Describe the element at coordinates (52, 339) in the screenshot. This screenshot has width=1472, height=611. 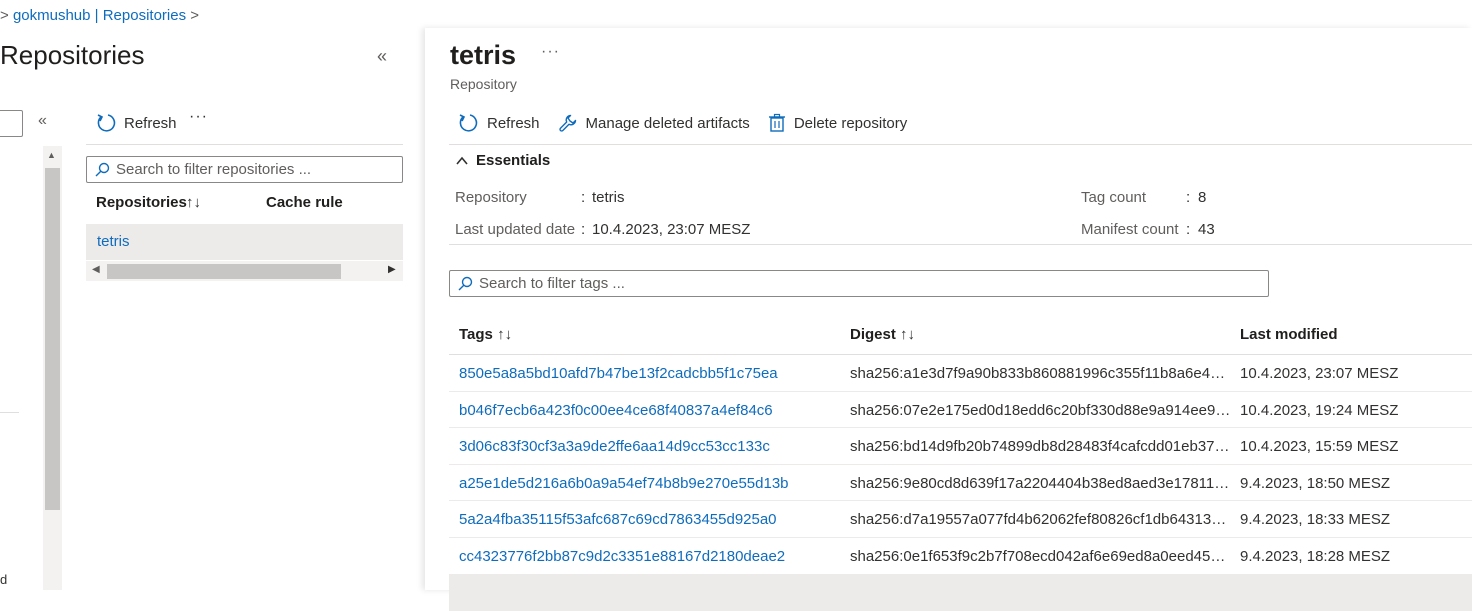
I see `menu-scroll-thumb` at that location.